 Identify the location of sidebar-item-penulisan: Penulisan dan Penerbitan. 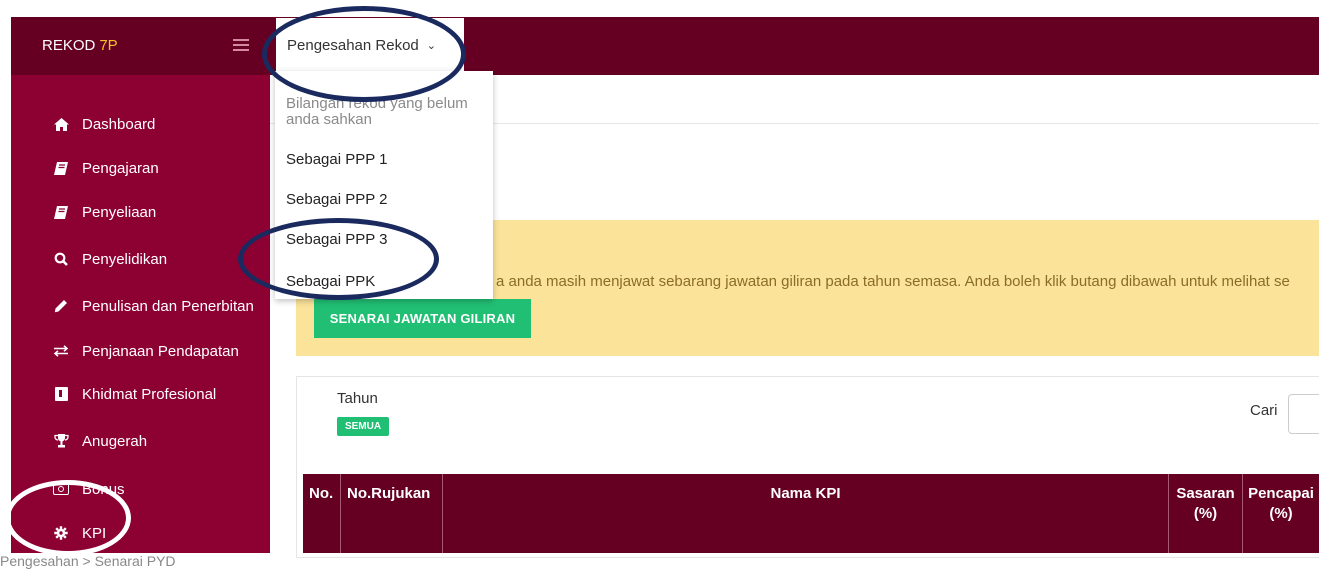
(140, 306).